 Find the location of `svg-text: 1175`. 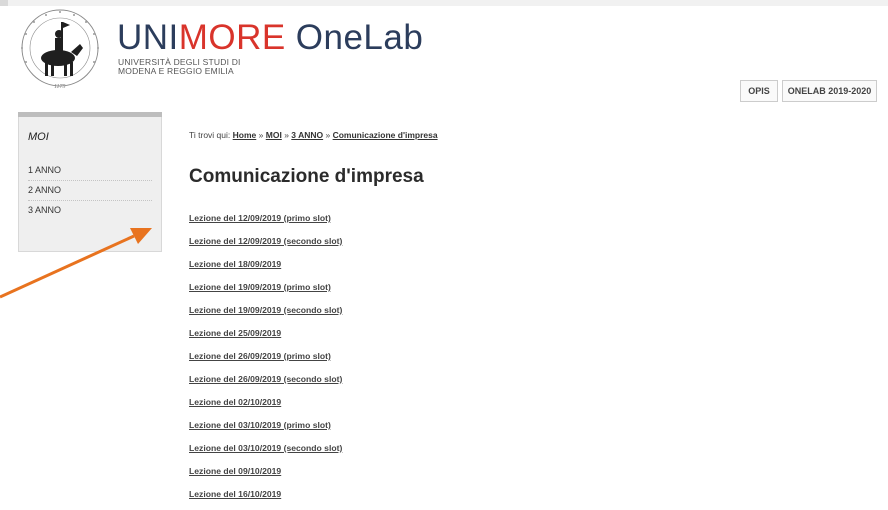

svg-text: 1175 is located at coordinates (60, 87).